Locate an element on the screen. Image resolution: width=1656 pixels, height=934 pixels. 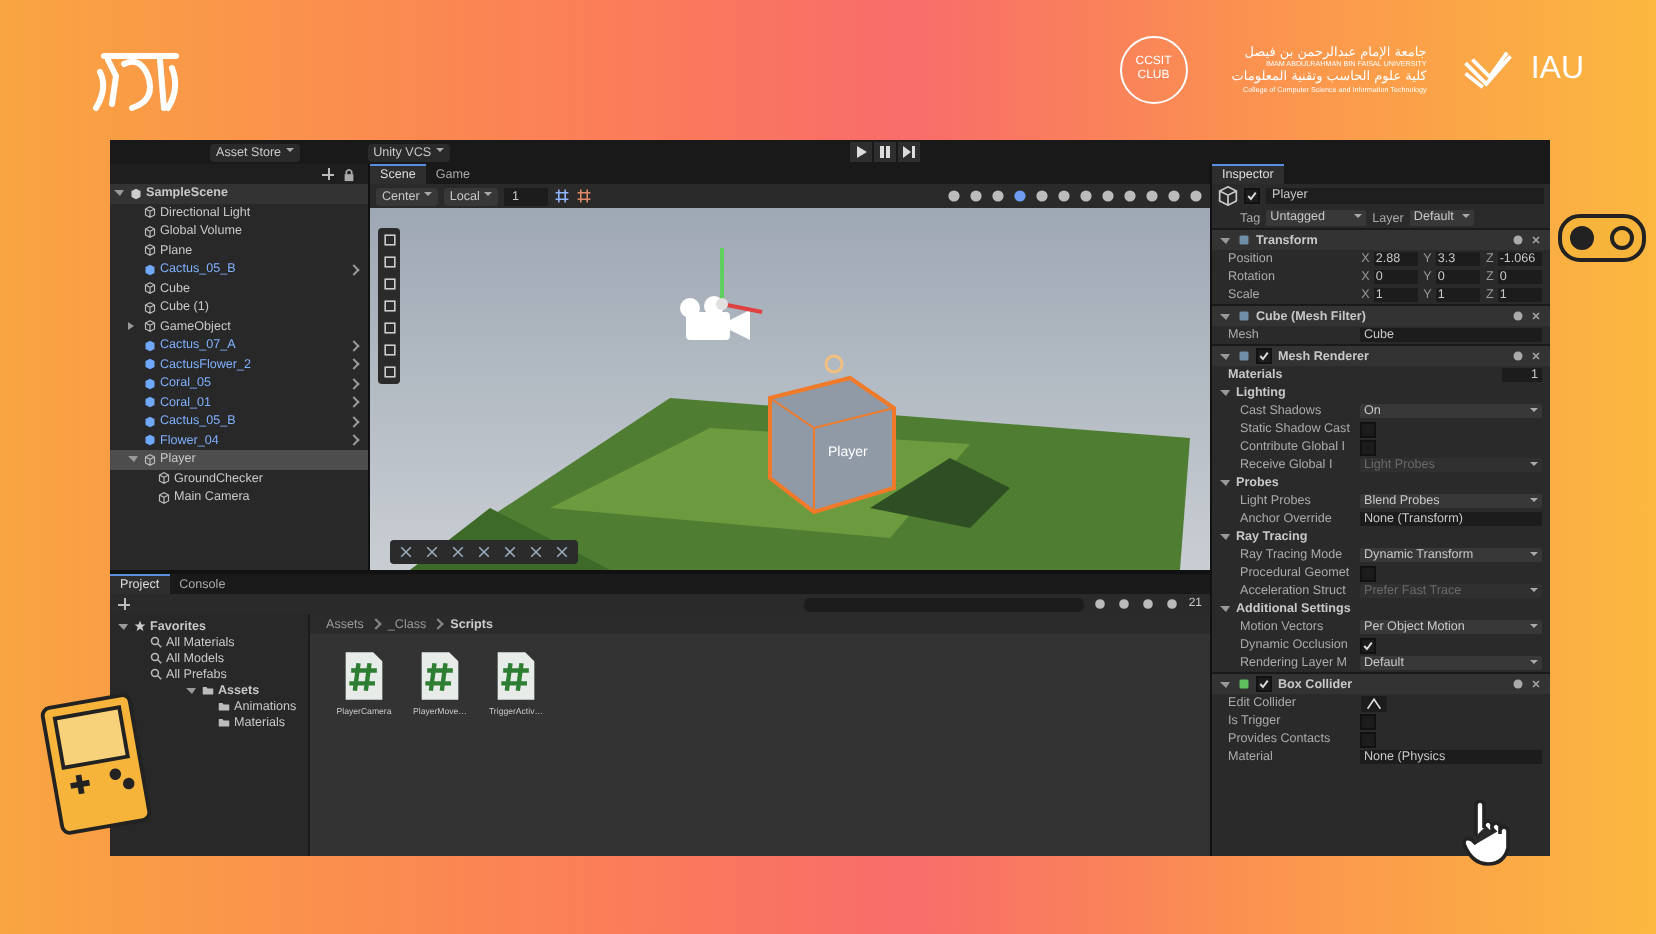
edit-collider-button is located at coordinates (1374, 703).